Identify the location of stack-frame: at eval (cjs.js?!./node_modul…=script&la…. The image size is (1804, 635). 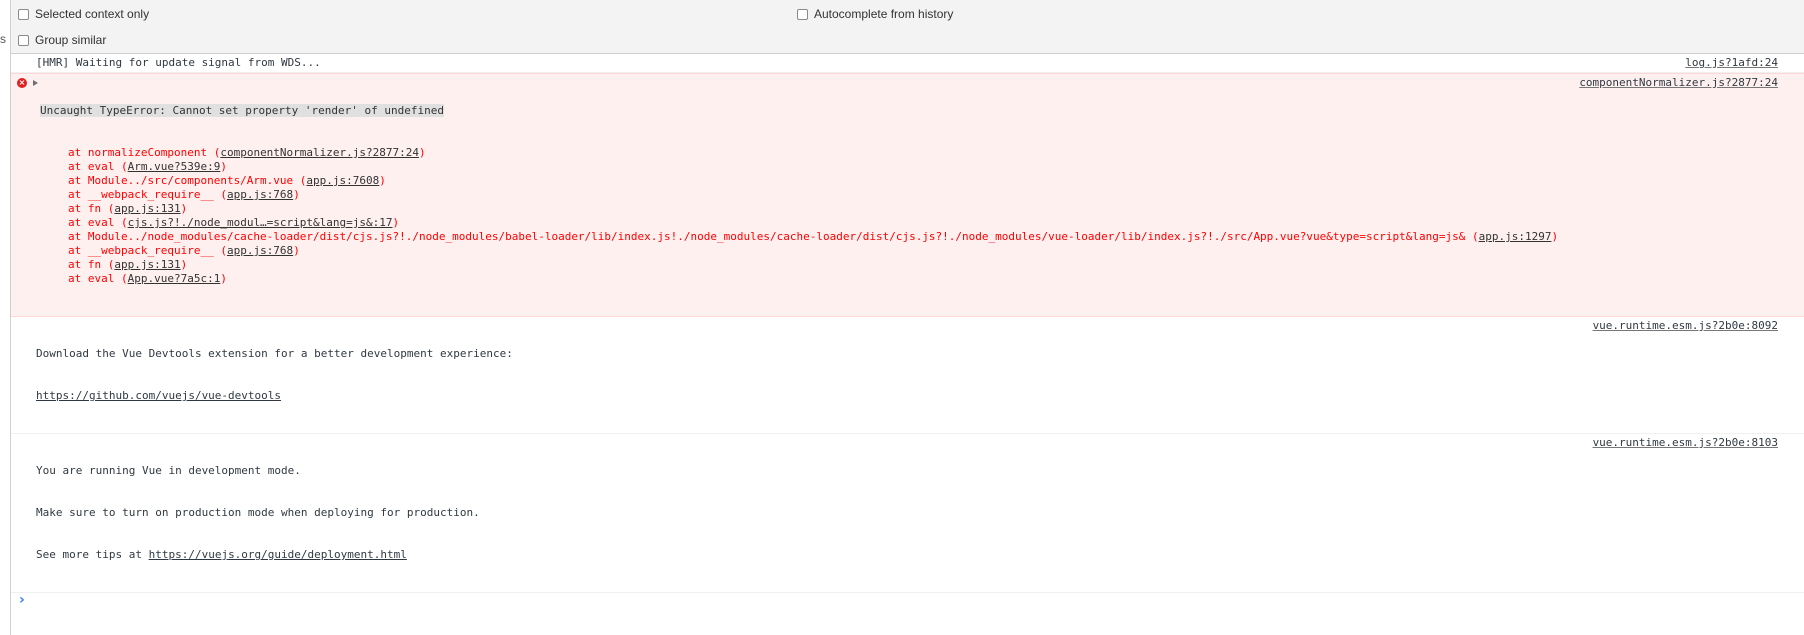
(922, 223).